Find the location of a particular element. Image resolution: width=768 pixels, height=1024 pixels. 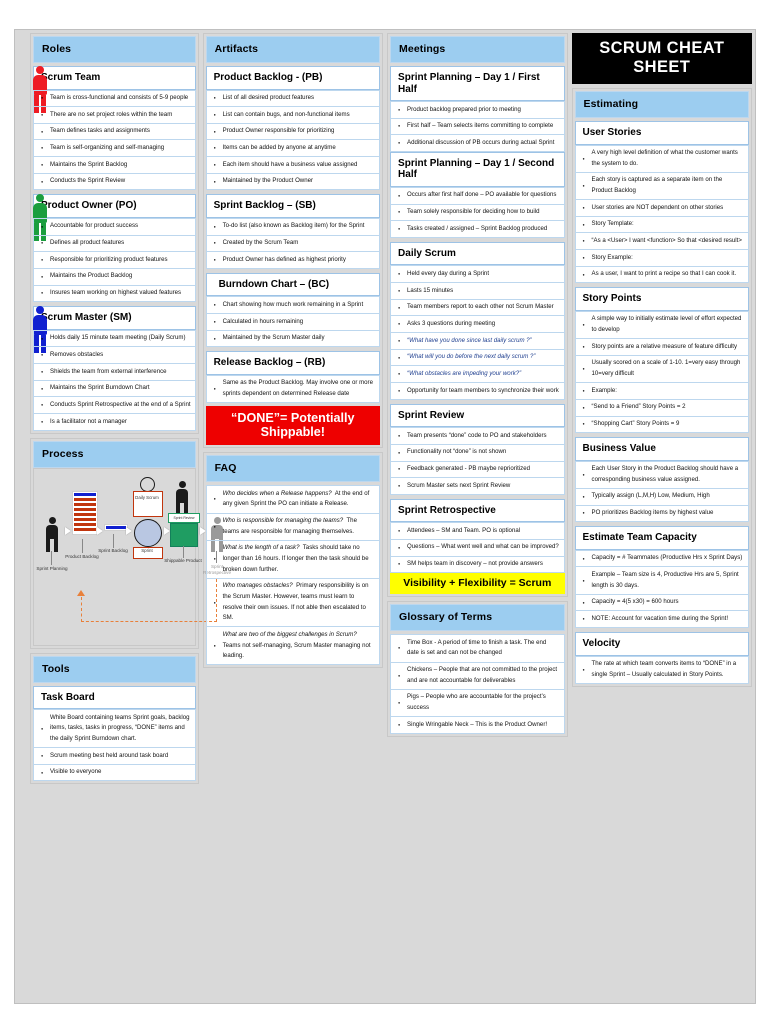

list-item: “Send to a Friend” Story Points = 2 is located at coordinates (661, 408).